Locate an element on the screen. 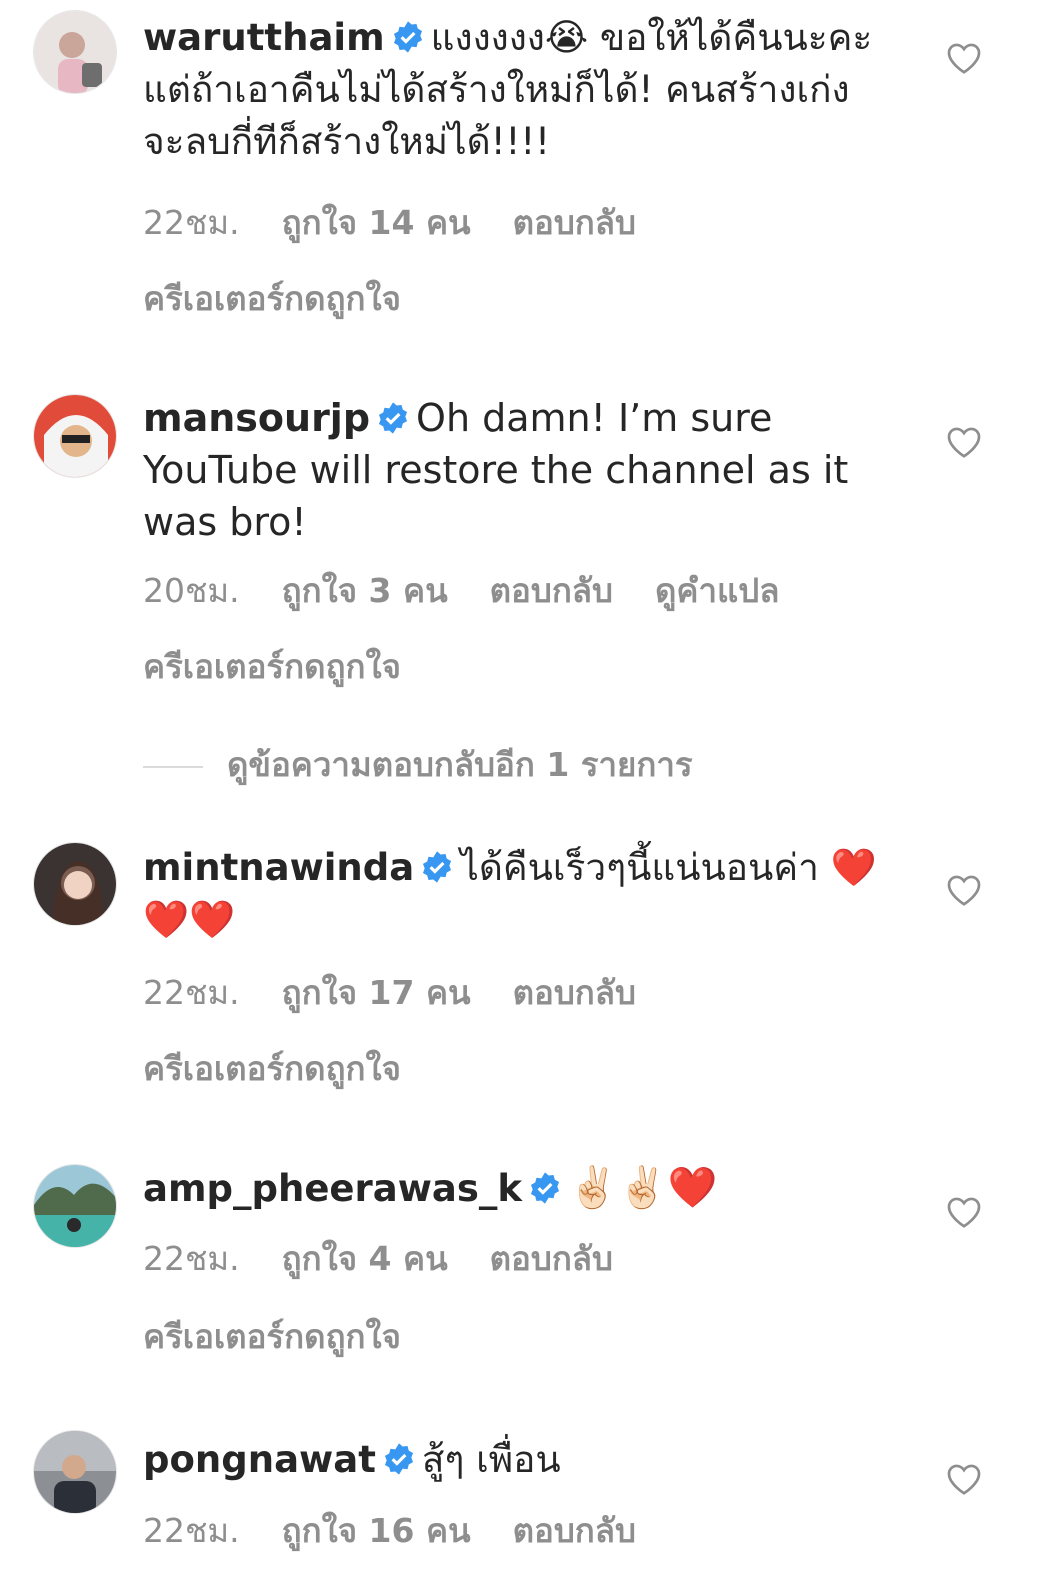 The image size is (1042, 1572). comment-text: amp_pheerawas_k ✌🏻✌🏻❤️ is located at coordinates (513, 1188).